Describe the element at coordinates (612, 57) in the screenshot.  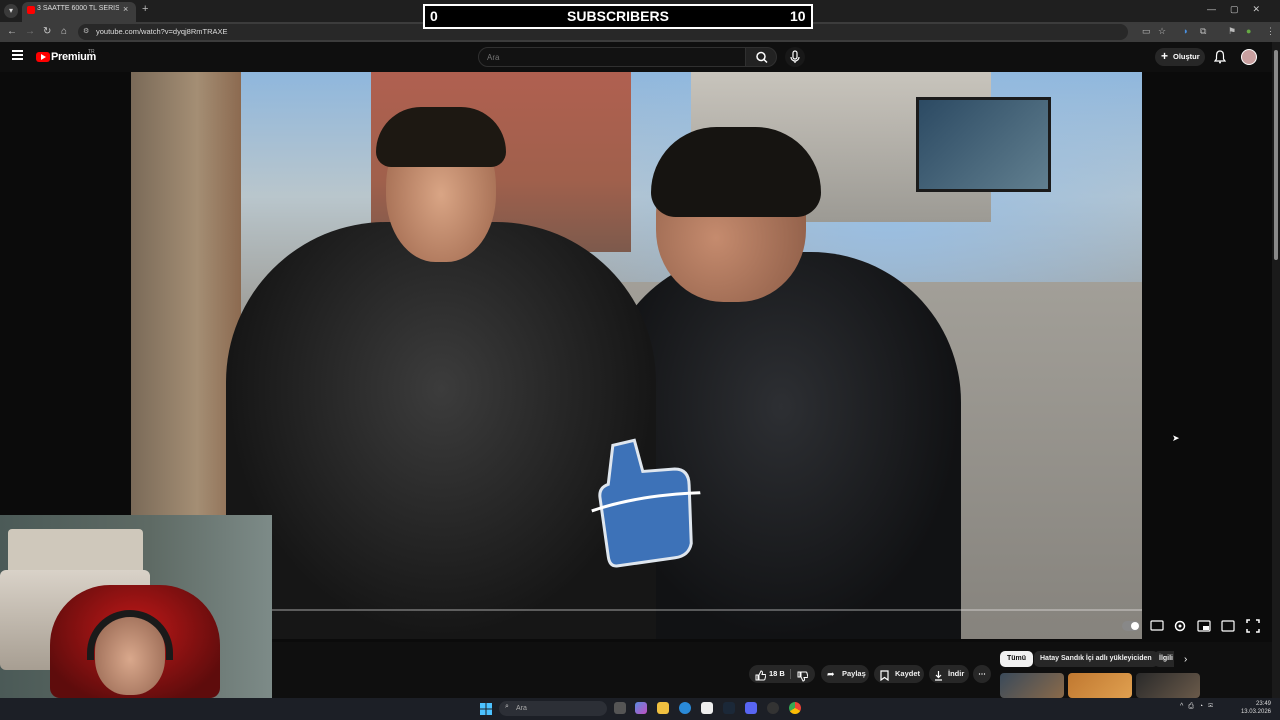
I see `search-input` at that location.